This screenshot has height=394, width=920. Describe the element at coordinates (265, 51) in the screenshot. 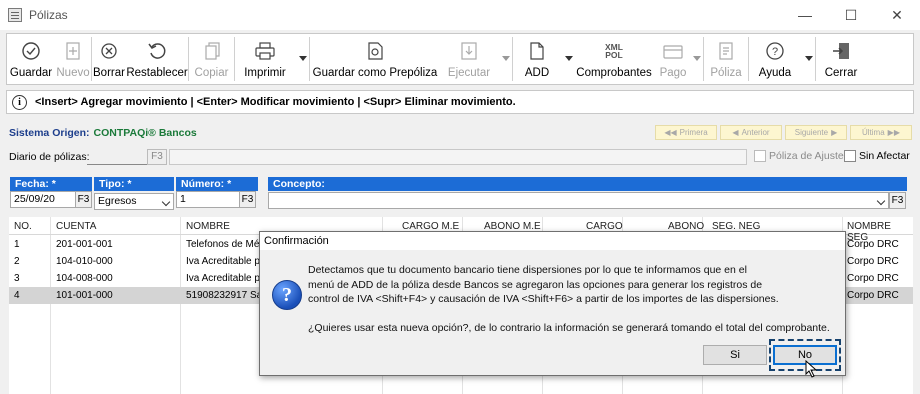

I see `printer-icon` at that location.